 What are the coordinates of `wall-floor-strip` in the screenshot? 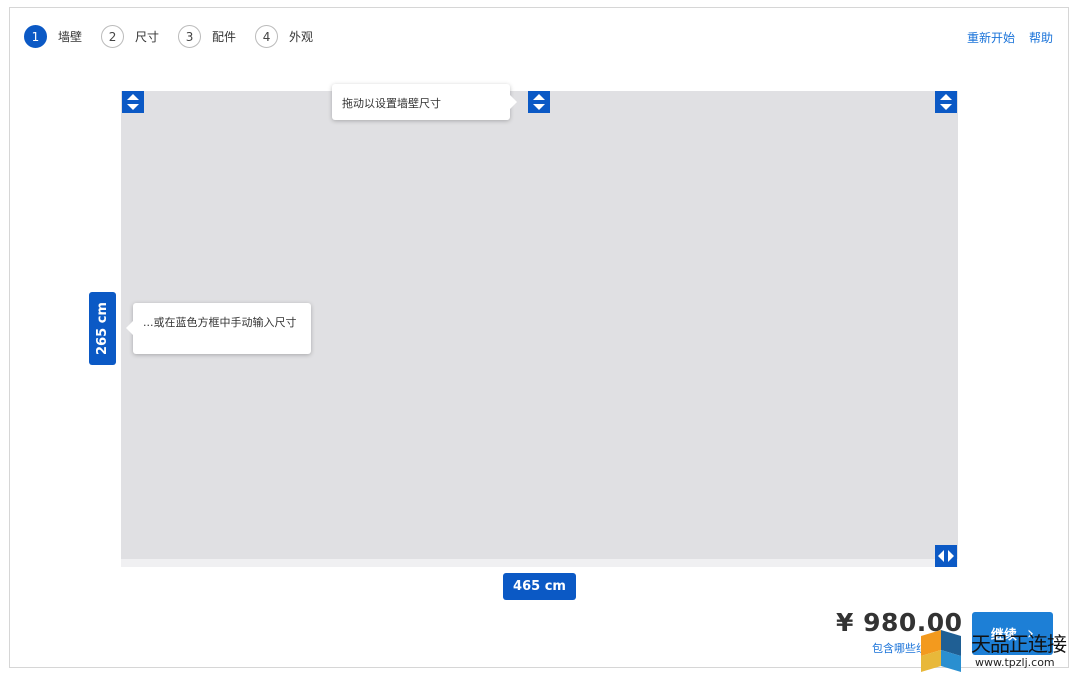 It's located at (539, 563).